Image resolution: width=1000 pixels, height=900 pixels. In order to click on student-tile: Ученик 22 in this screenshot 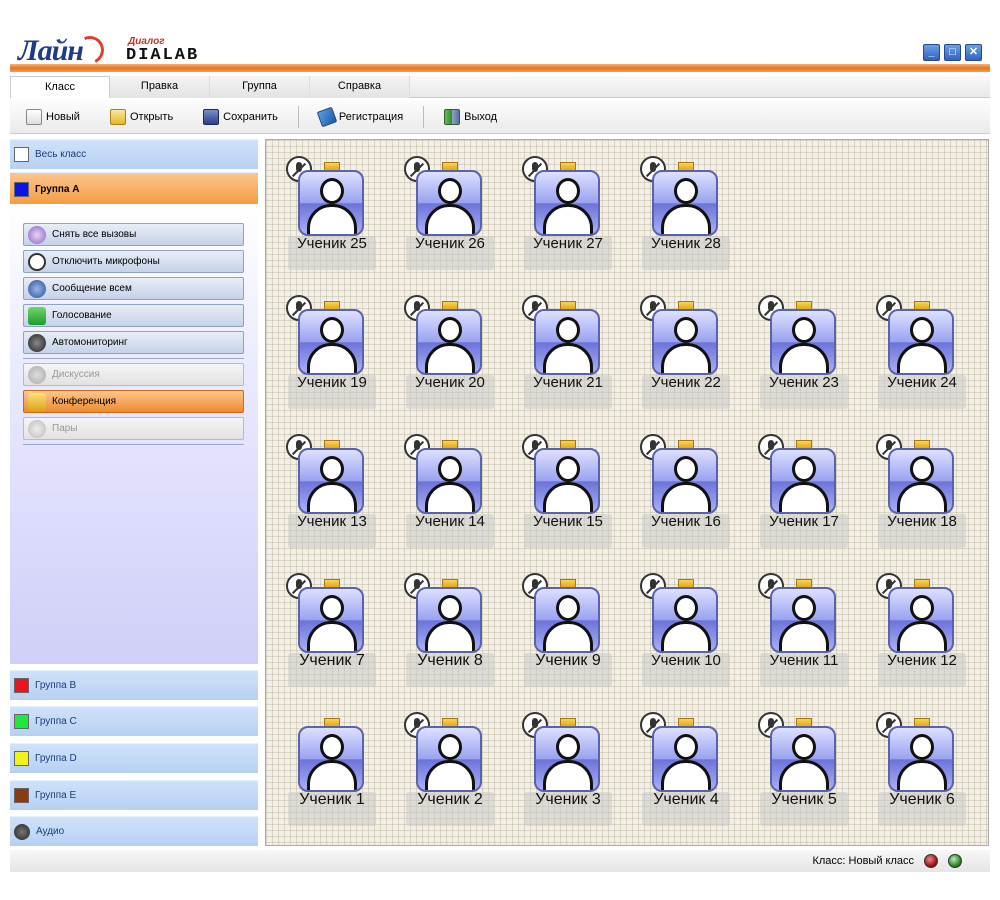, I will do `click(678, 344)`.